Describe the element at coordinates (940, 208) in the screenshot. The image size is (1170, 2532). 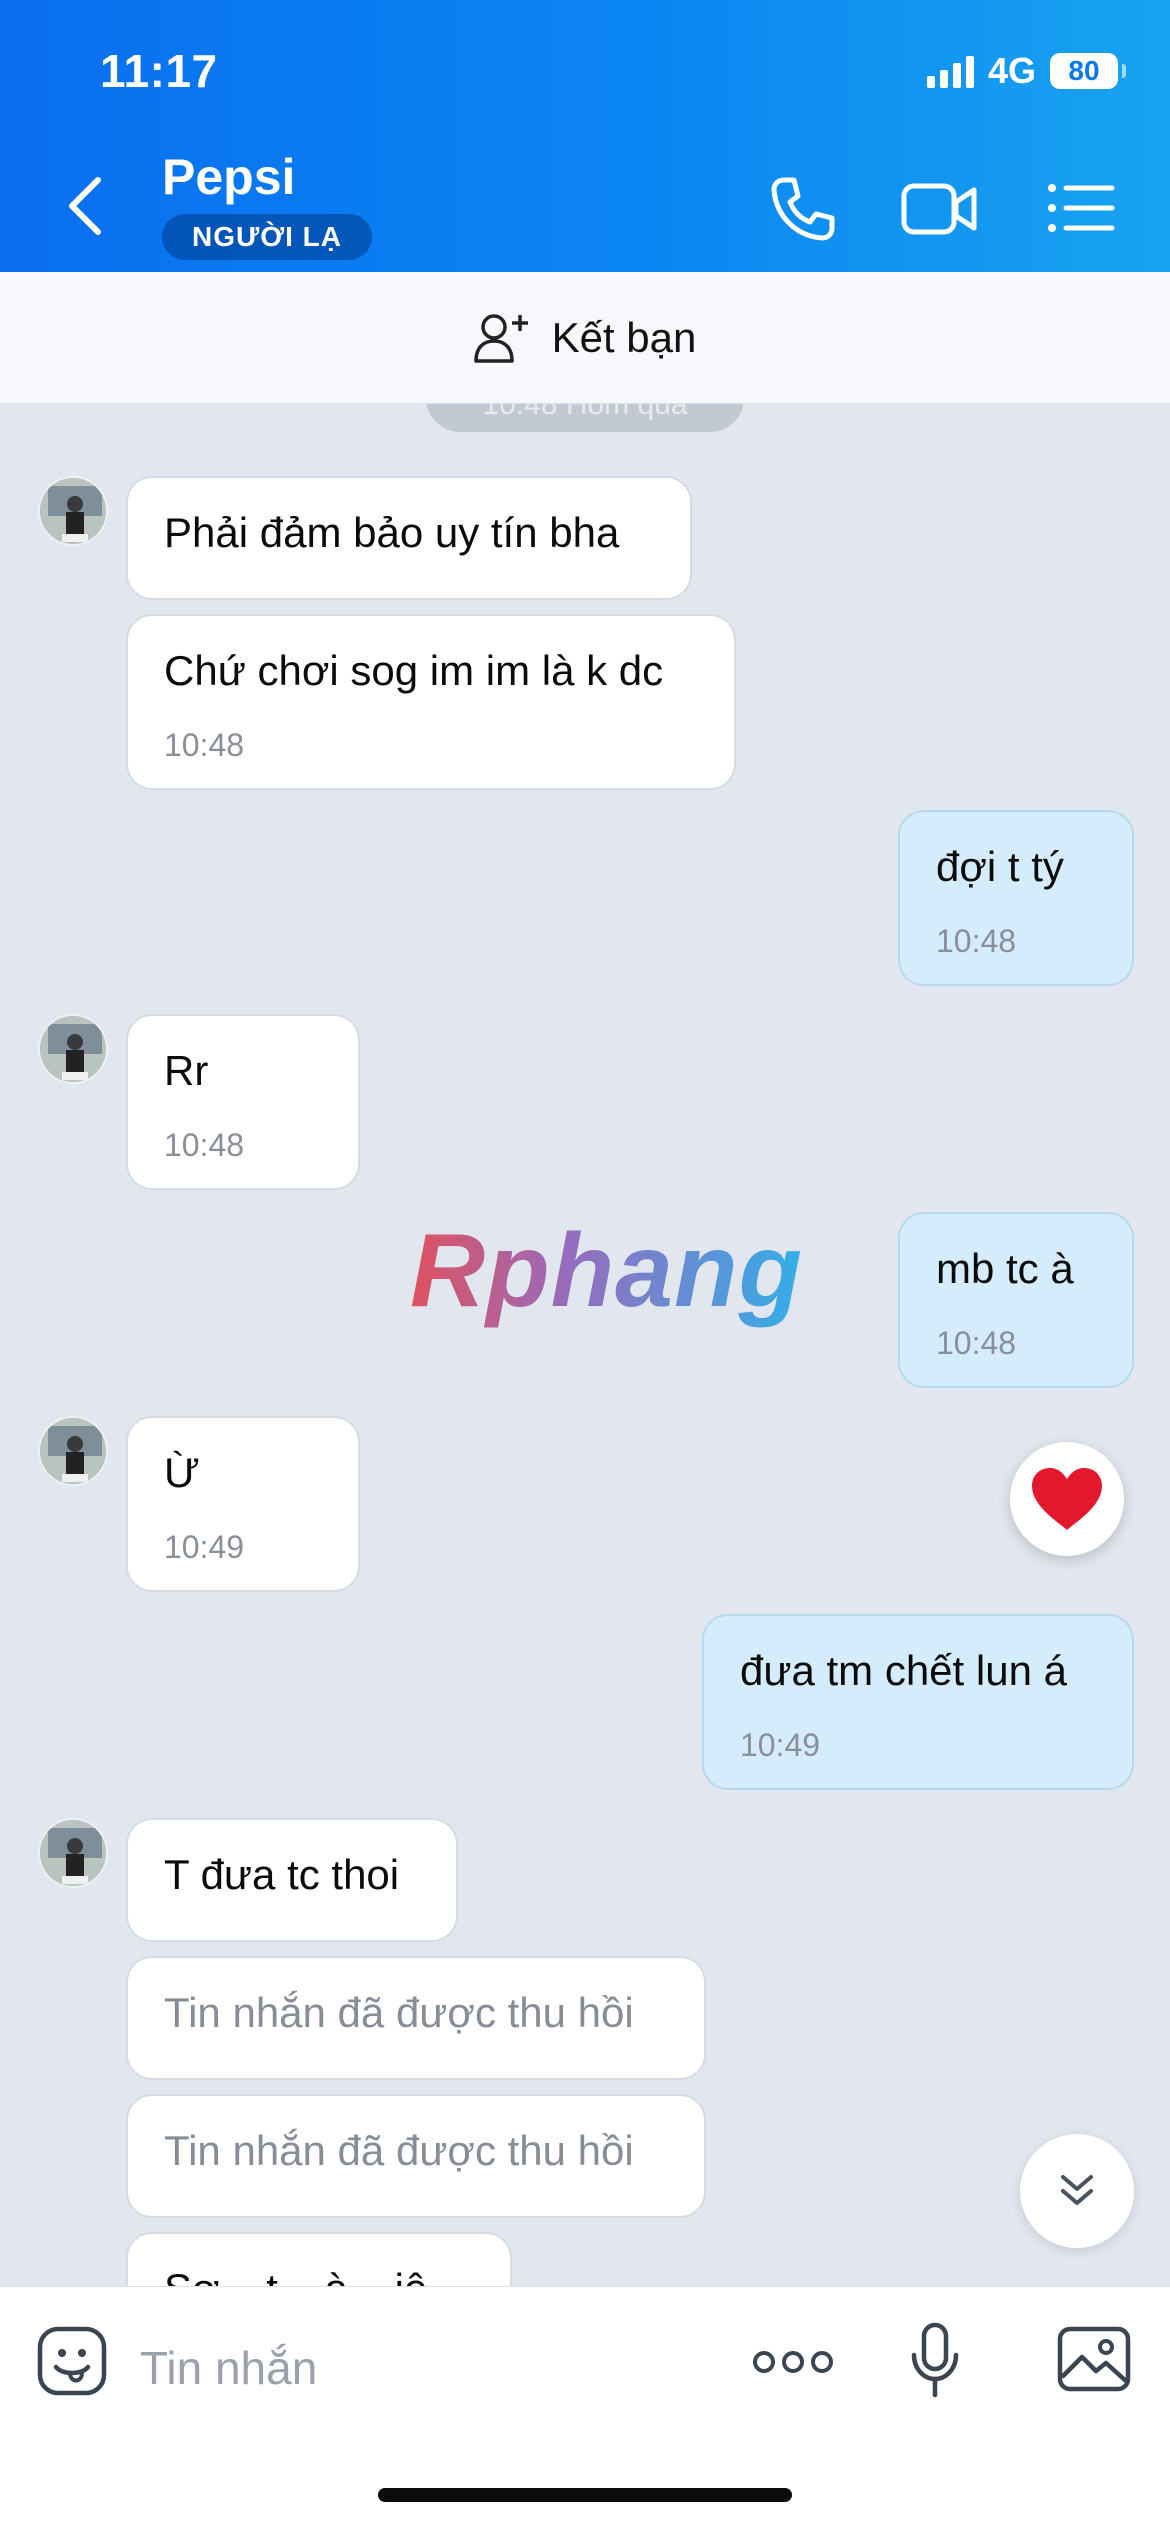
I see `video-call-icon` at that location.